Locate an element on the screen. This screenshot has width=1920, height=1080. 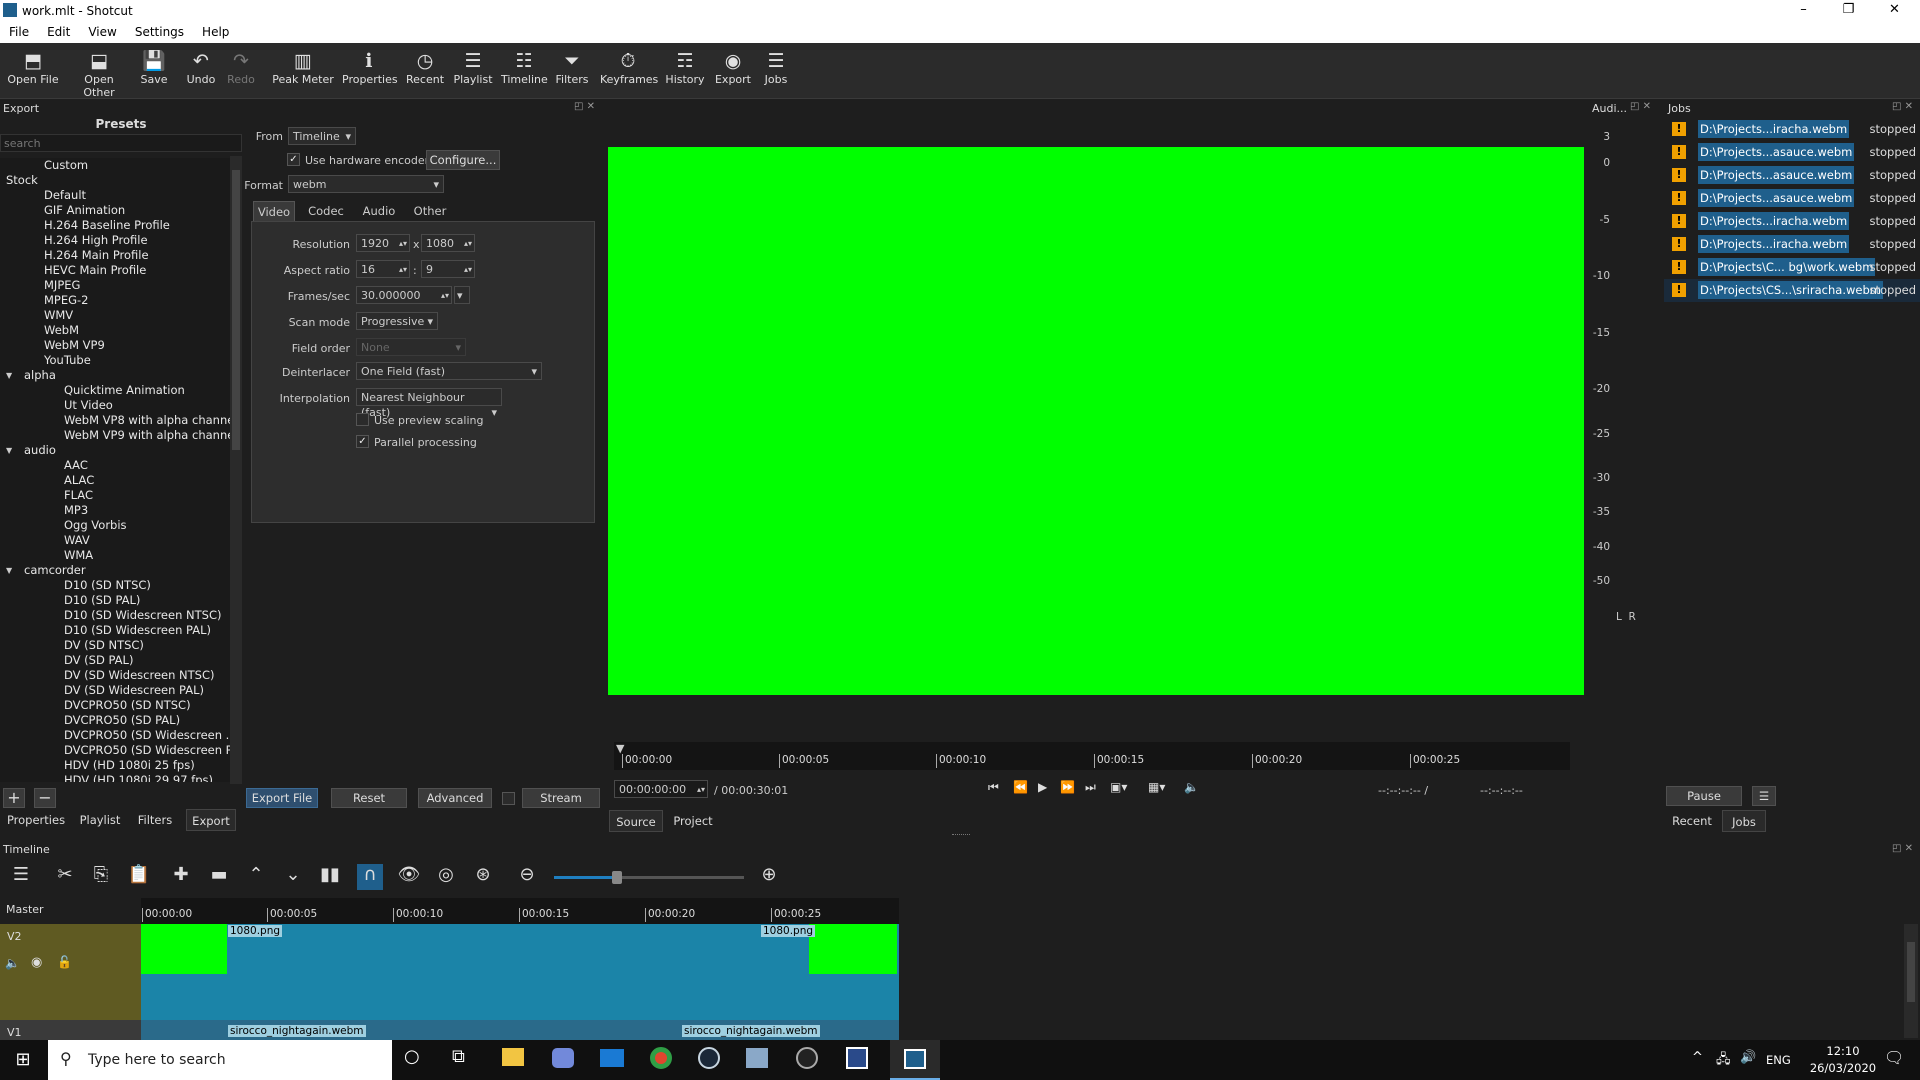
skip-end-icon: ⏭ is located at coordinates (1090, 787).